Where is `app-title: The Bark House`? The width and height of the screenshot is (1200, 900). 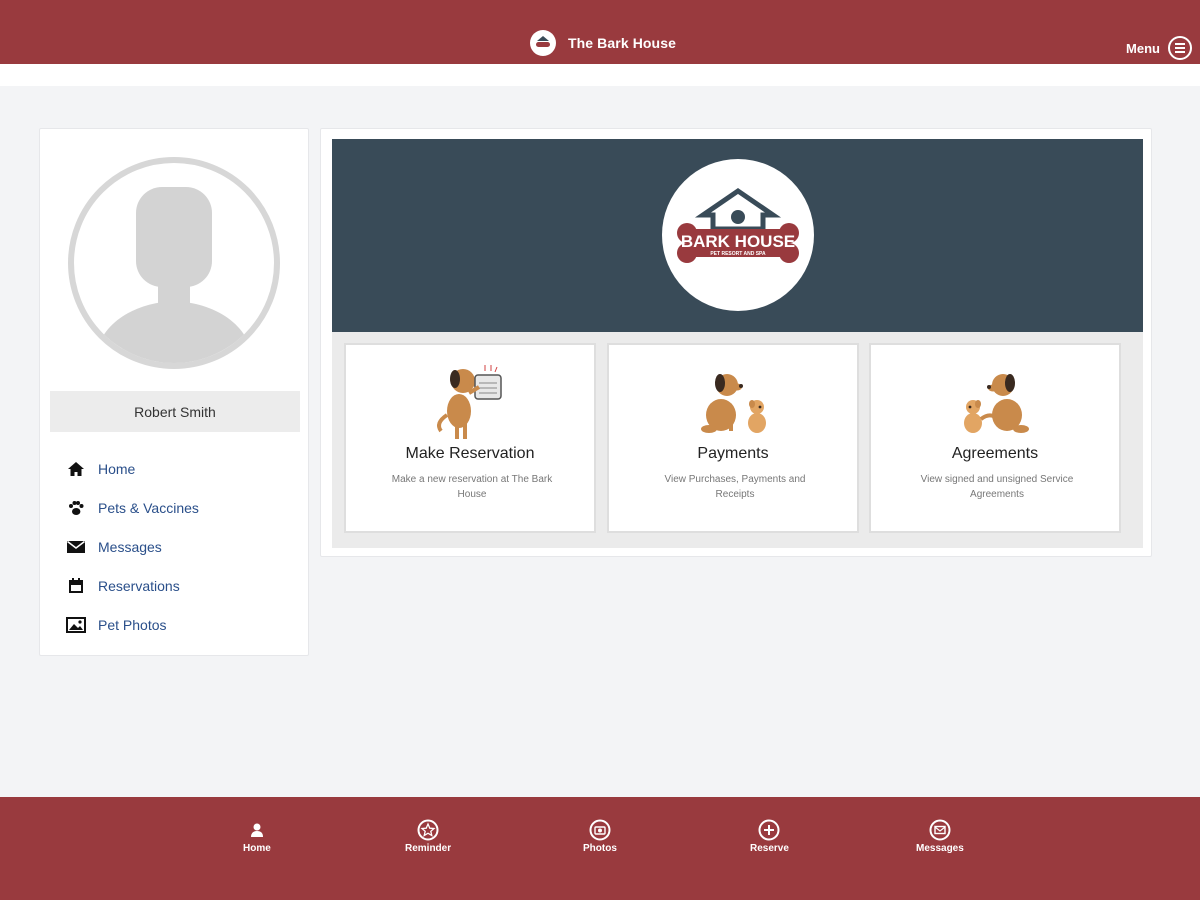 app-title: The Bark House is located at coordinates (622, 43).